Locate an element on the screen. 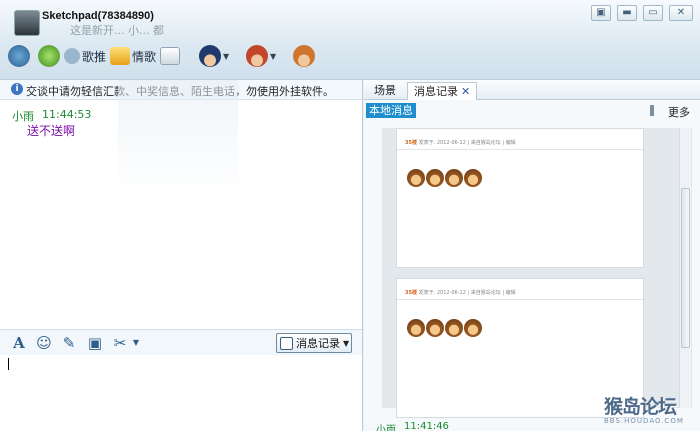 Image resolution: width=700 pixels, height=431 pixels. toolbar-button-love-song: 情歌 is located at coordinates (133, 56).